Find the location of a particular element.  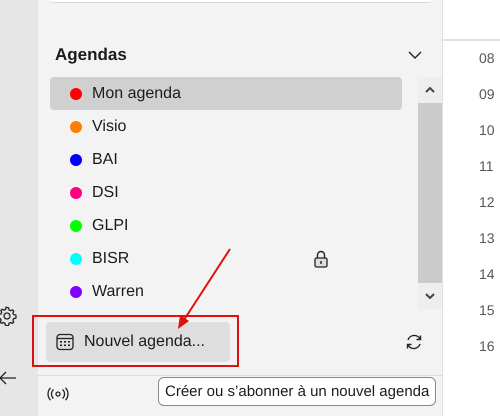

calendar-icon is located at coordinates (65, 342).